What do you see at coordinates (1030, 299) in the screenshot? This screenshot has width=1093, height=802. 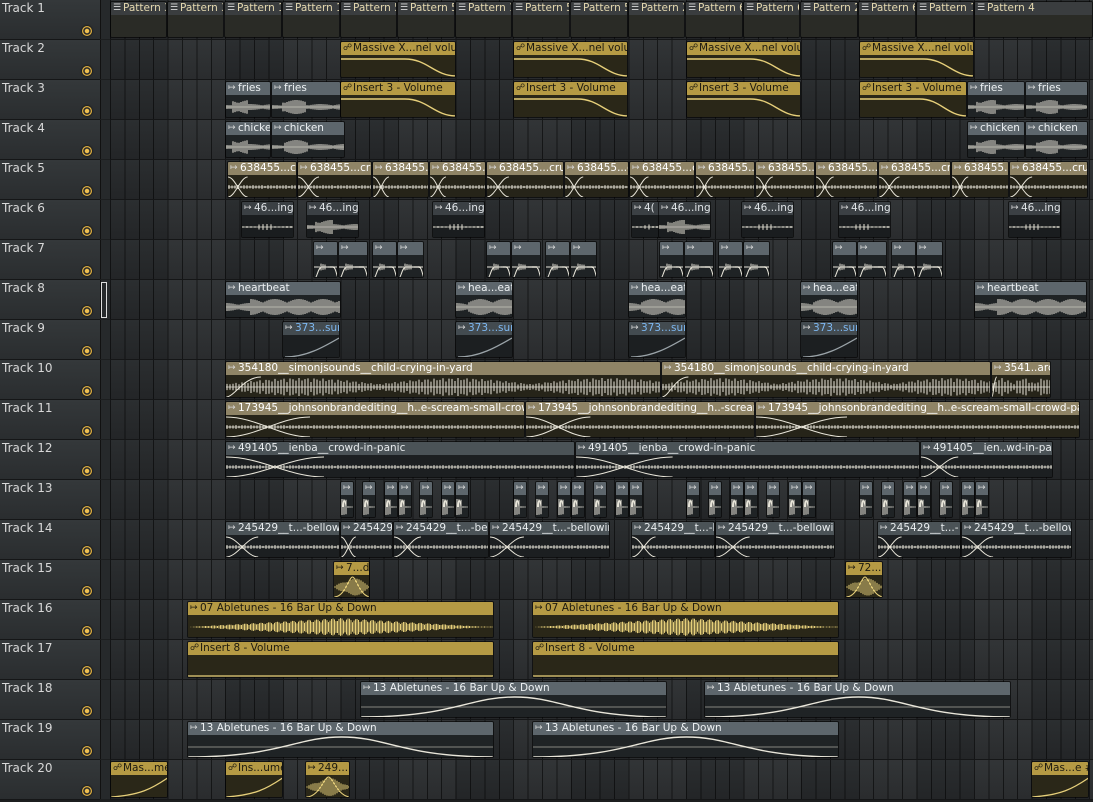 I see `clip-heartbeat: heartbeat ↦` at bounding box center [1030, 299].